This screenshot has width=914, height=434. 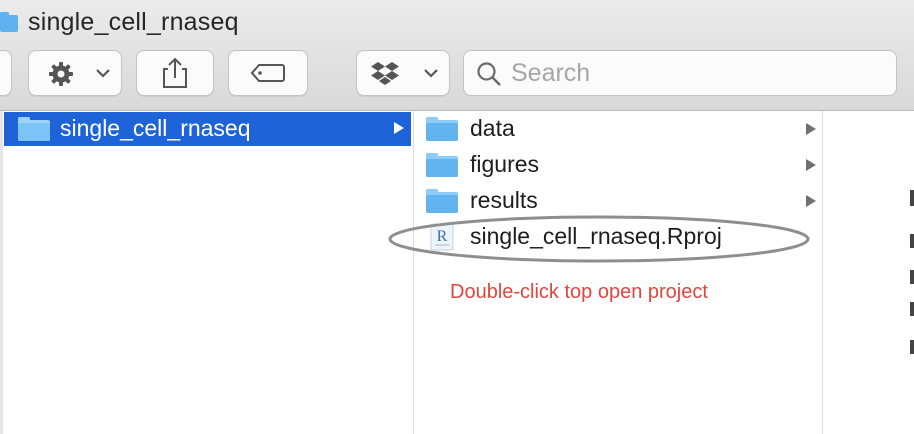 What do you see at coordinates (155, 128) in the screenshot?
I see `list-item-label: single_cell_rnaseq` at bounding box center [155, 128].